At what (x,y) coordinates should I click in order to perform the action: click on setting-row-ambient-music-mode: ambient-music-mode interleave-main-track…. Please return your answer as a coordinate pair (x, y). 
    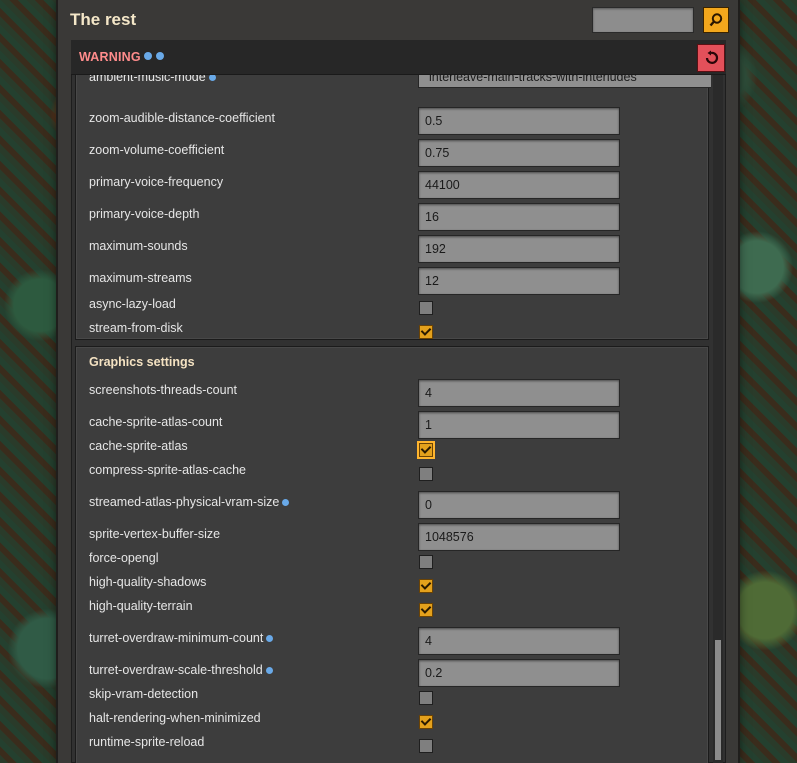
    Looking at the image, I should click on (400, 88).